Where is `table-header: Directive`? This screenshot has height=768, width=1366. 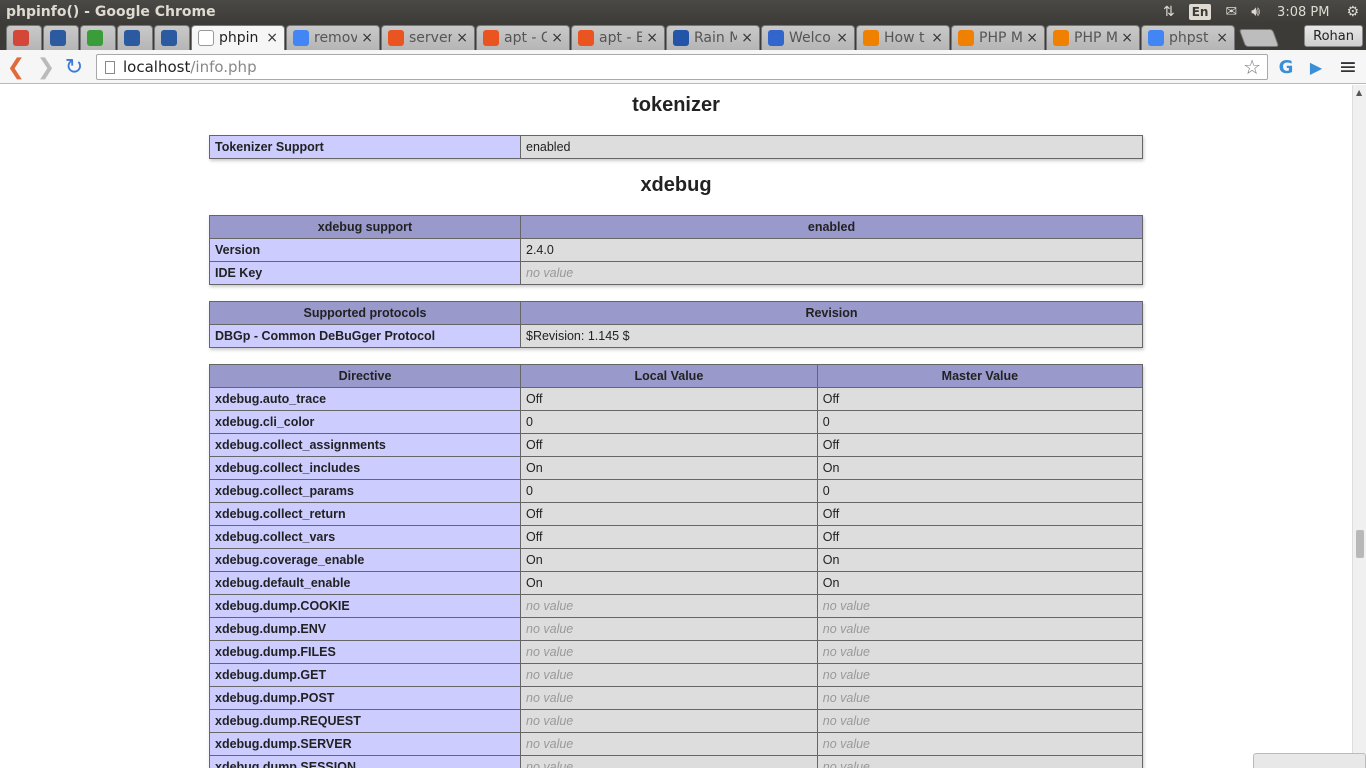
table-header: Directive is located at coordinates (365, 376).